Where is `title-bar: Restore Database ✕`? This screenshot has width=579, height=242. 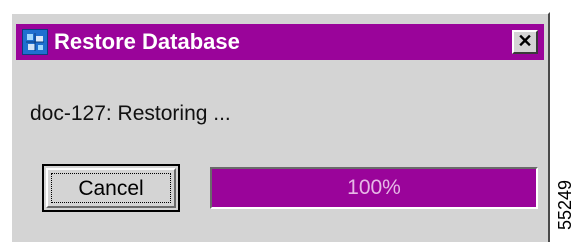 title-bar: Restore Database ✕ is located at coordinates (280, 42).